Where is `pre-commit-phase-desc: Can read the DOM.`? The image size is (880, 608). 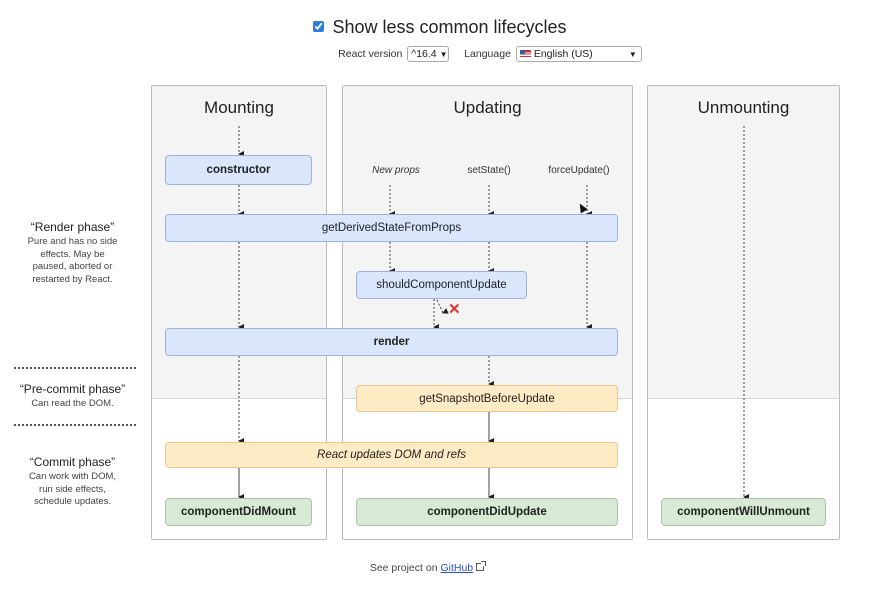
pre-commit-phase-desc: Can read the DOM. is located at coordinates (72, 404).